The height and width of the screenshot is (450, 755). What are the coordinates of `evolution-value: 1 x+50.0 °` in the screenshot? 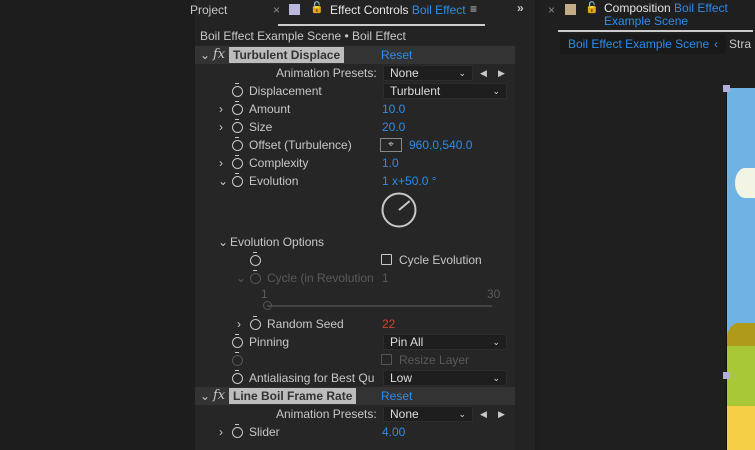 It's located at (409, 181).